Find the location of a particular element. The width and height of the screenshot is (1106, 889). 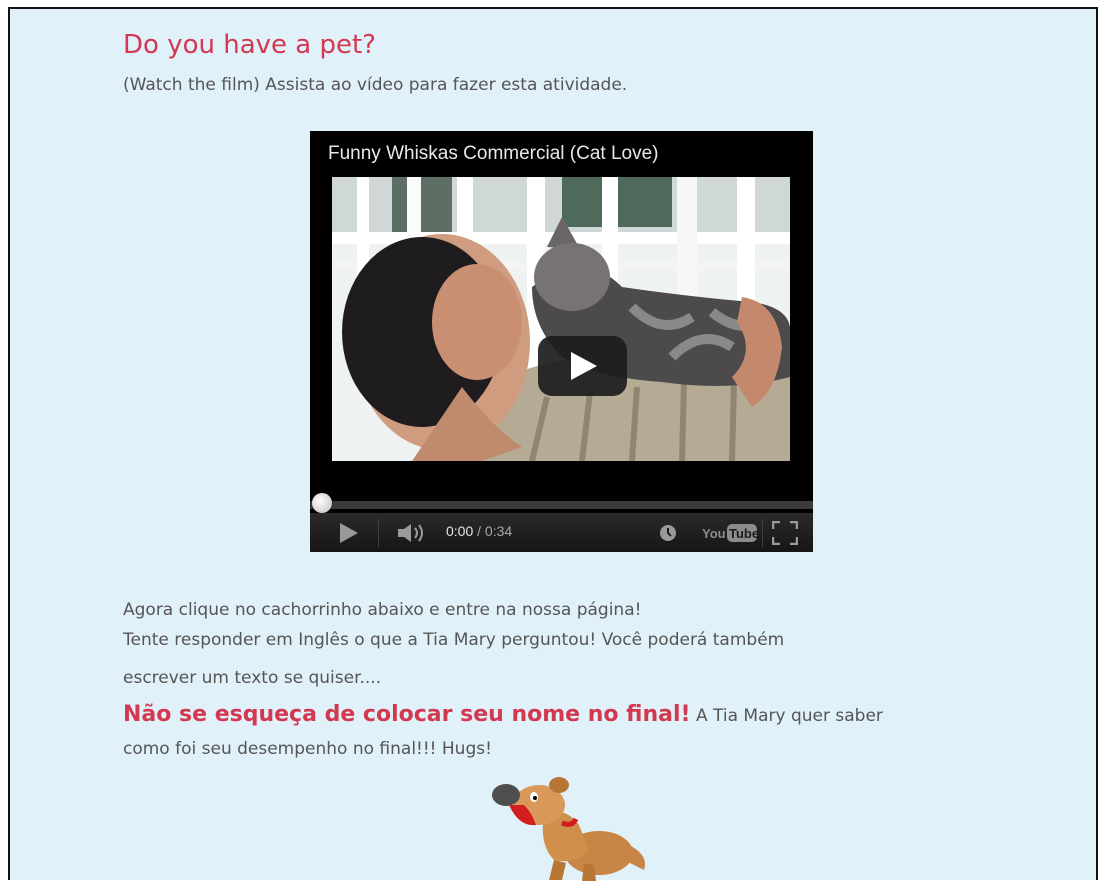

body-line-4-rest: A Tia Mary quer saber is located at coordinates (786, 716).